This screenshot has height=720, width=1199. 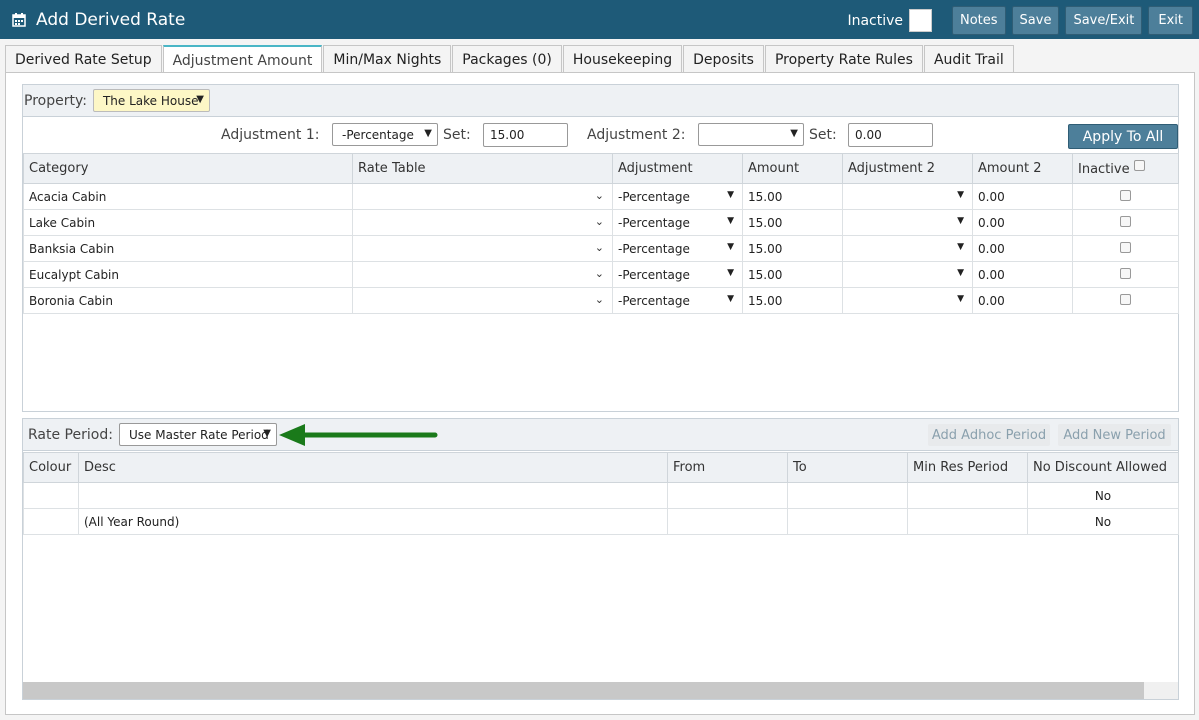 I want to click on property-select: The Lake House ▼, so click(x=151, y=100).